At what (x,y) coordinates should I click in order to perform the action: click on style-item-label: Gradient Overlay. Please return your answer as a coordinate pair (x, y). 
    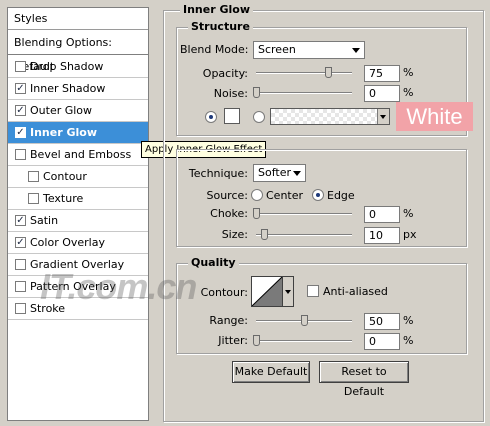
    Looking at the image, I should click on (77, 264).